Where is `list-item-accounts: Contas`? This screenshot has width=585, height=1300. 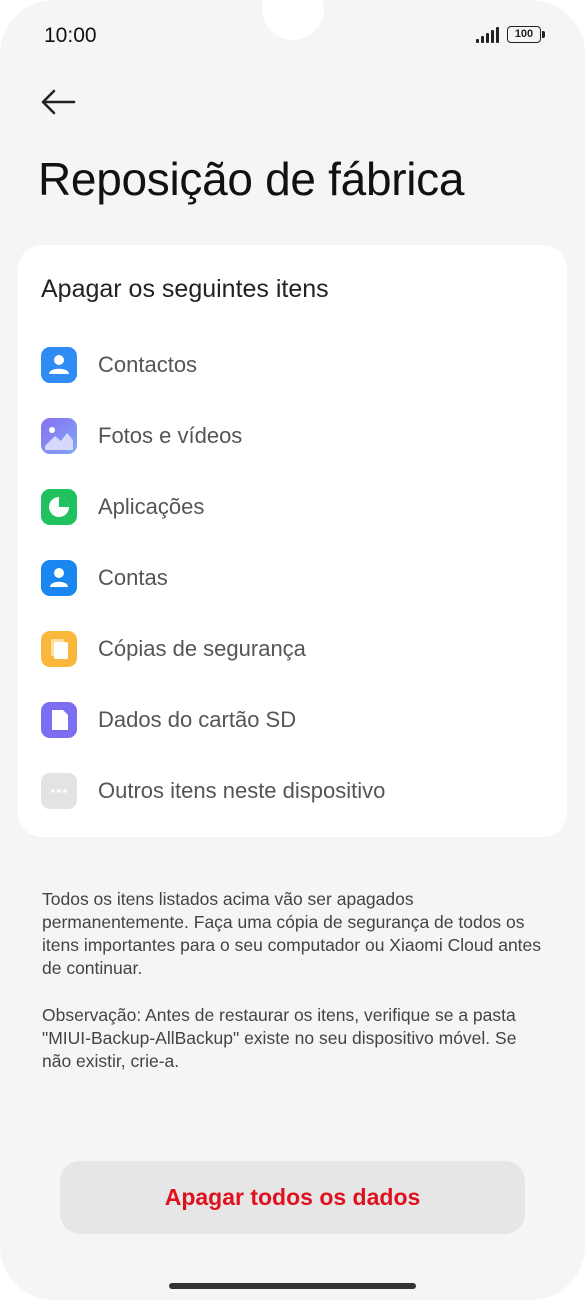
list-item-accounts: Contas is located at coordinates (291, 578).